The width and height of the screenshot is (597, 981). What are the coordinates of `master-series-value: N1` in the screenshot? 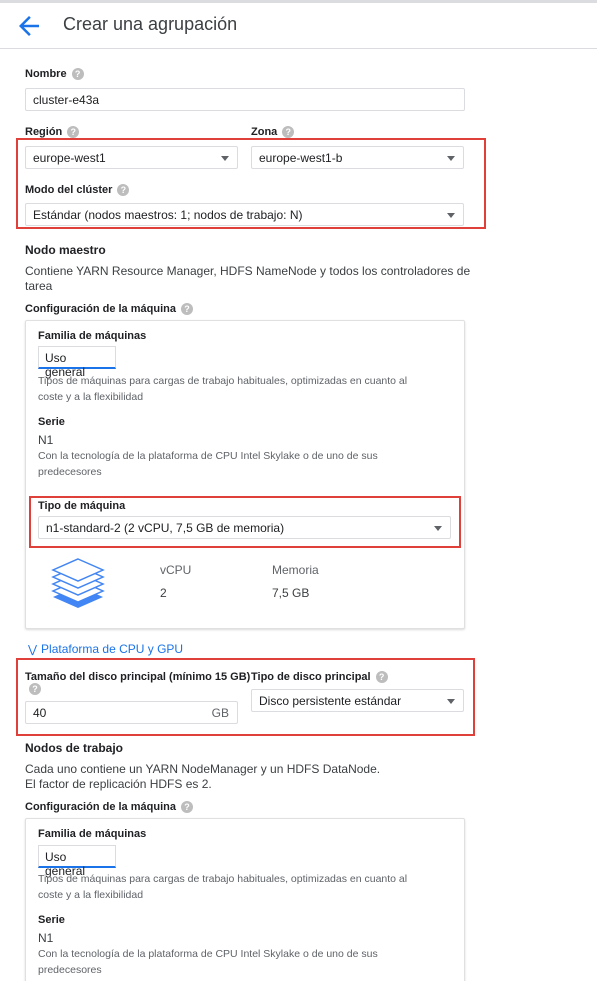 It's located at (46, 440).